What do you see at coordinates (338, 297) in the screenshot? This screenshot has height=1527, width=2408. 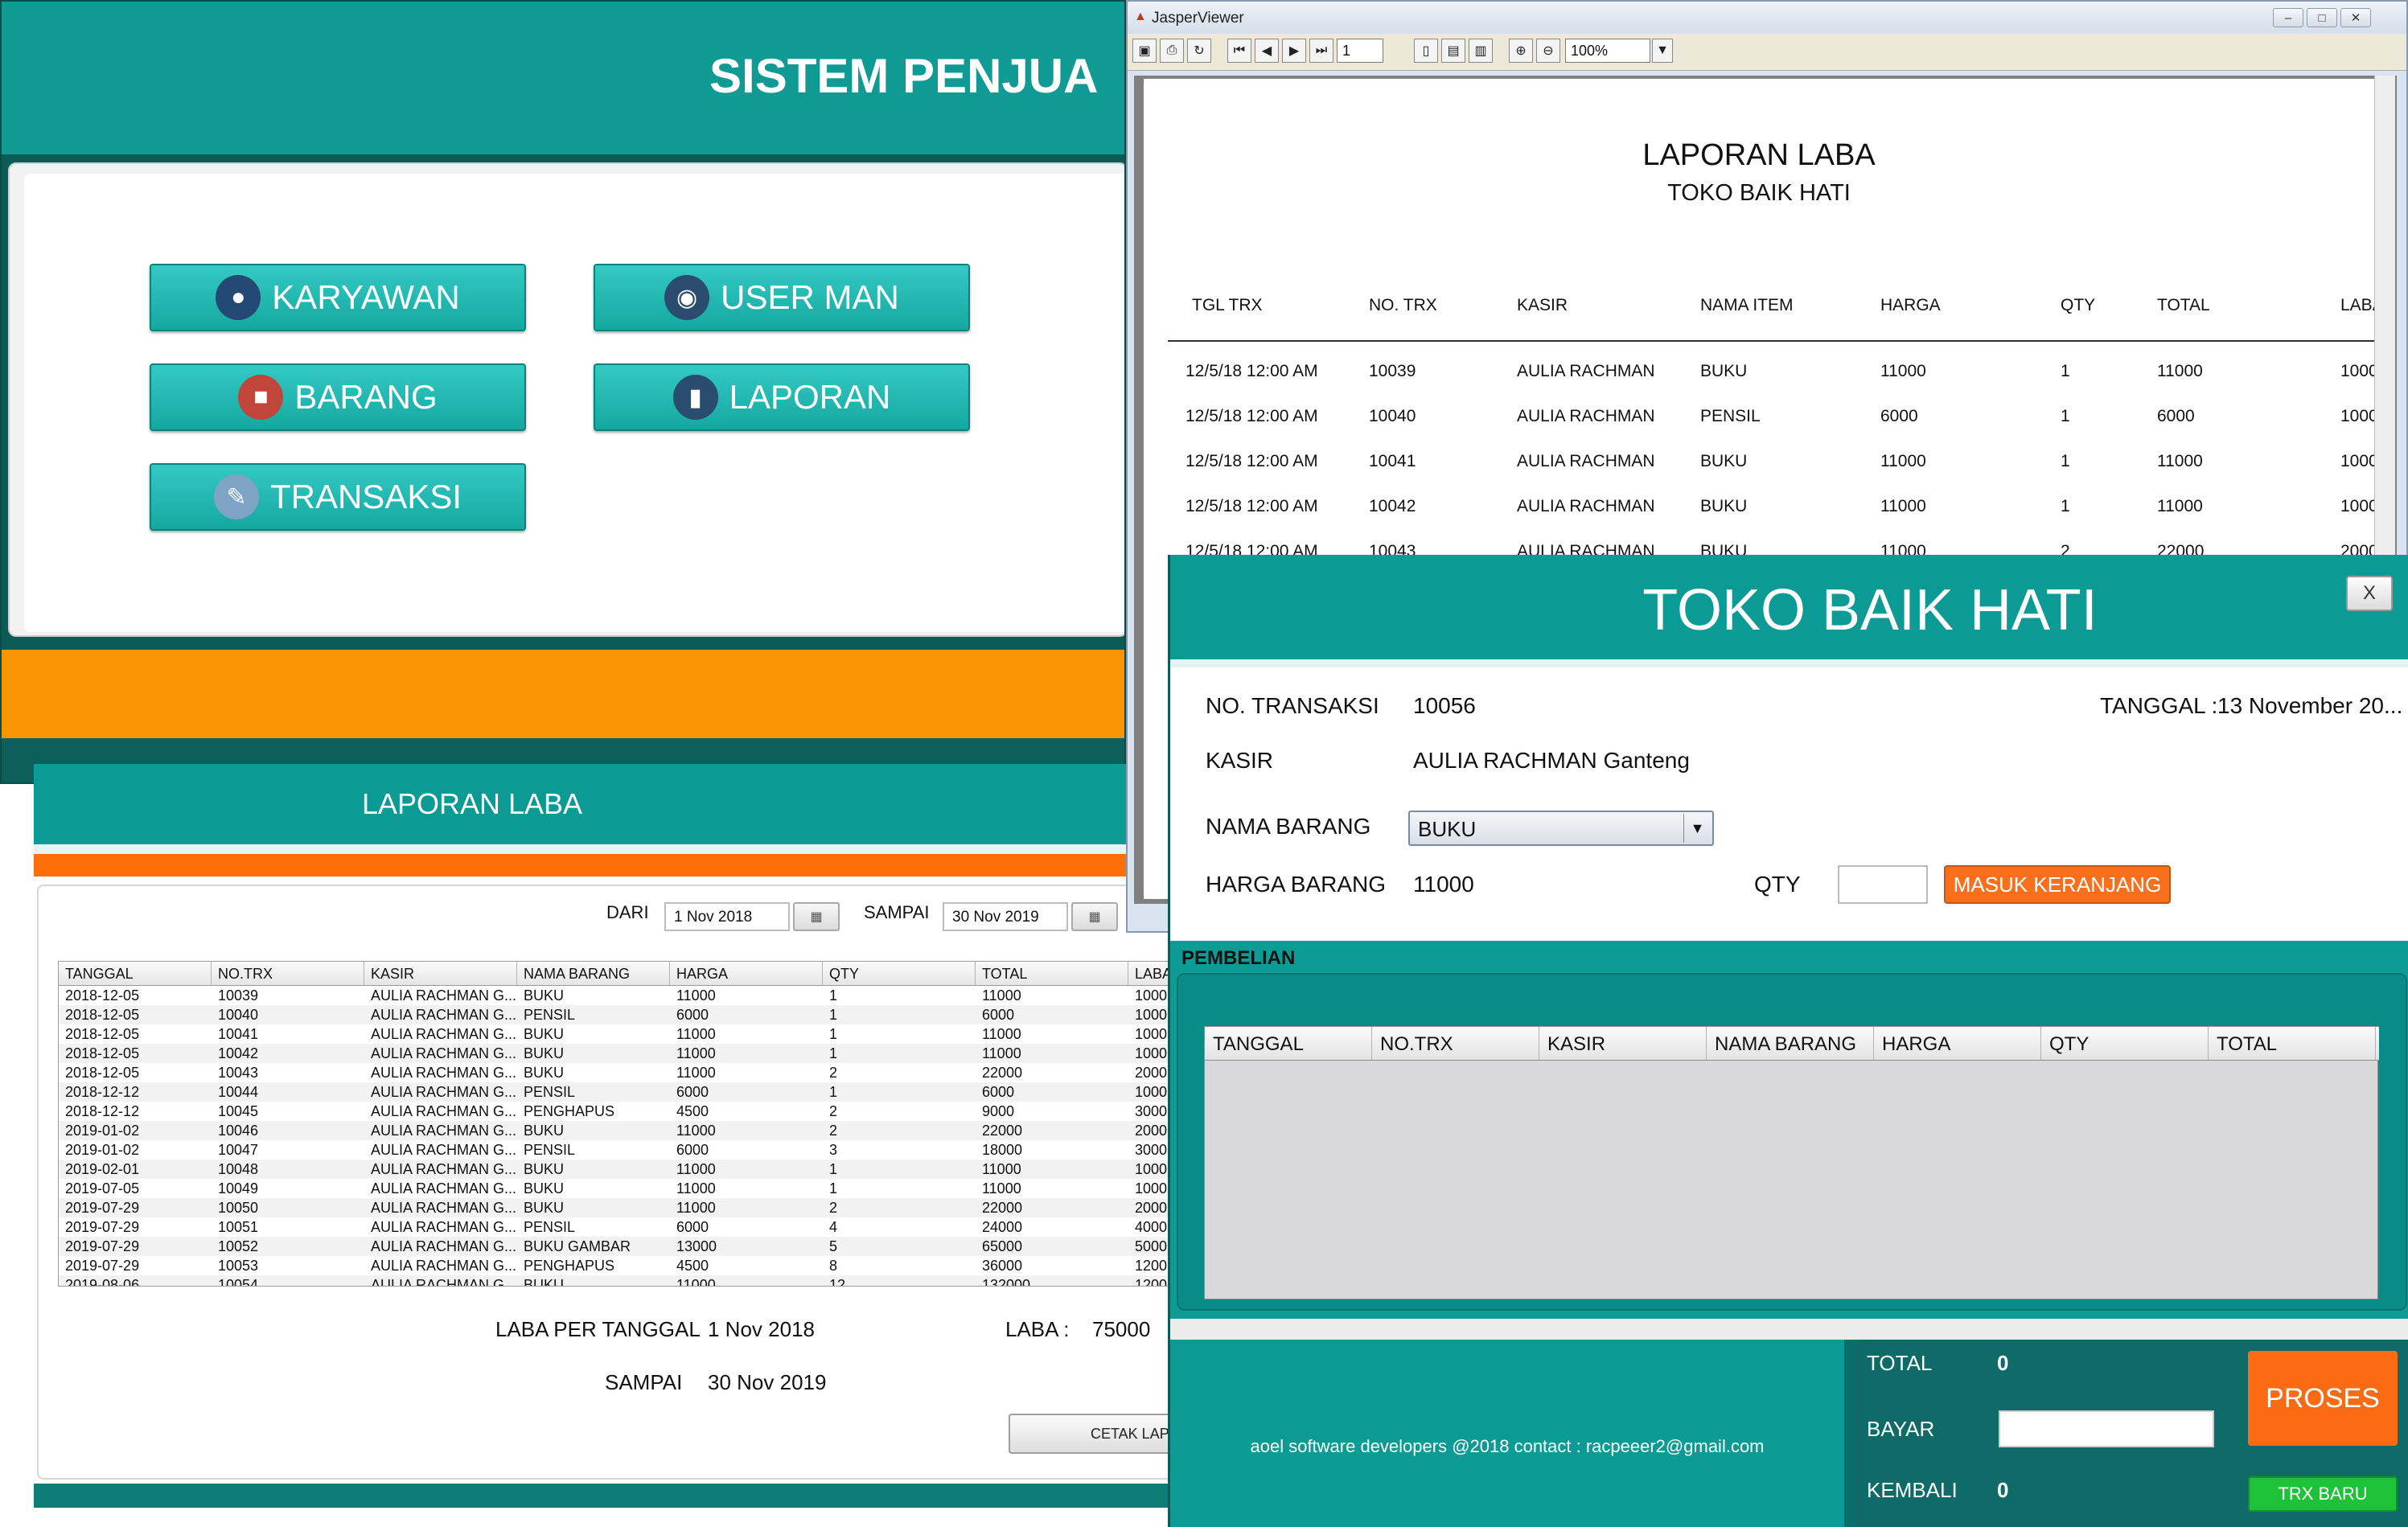 I see `karyawan-button: ● KARYAWAN` at bounding box center [338, 297].